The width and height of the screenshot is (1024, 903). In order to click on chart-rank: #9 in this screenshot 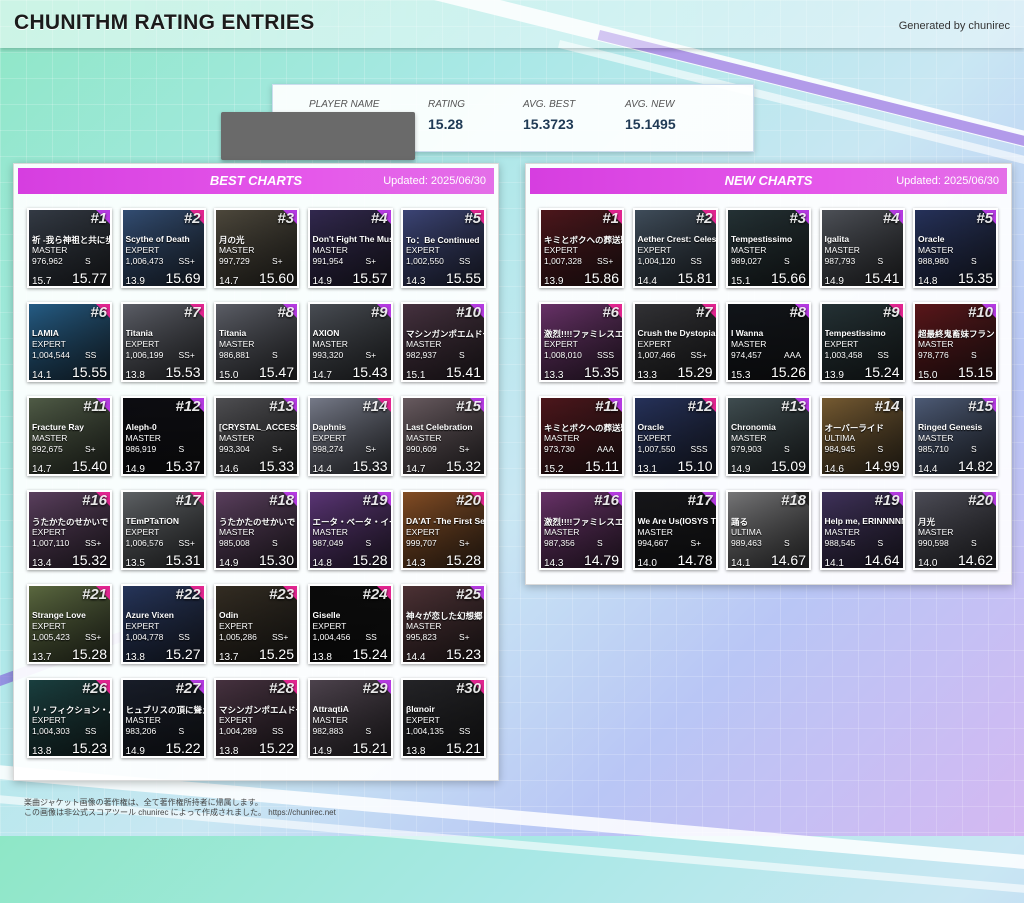, I will do `click(891, 312)`.